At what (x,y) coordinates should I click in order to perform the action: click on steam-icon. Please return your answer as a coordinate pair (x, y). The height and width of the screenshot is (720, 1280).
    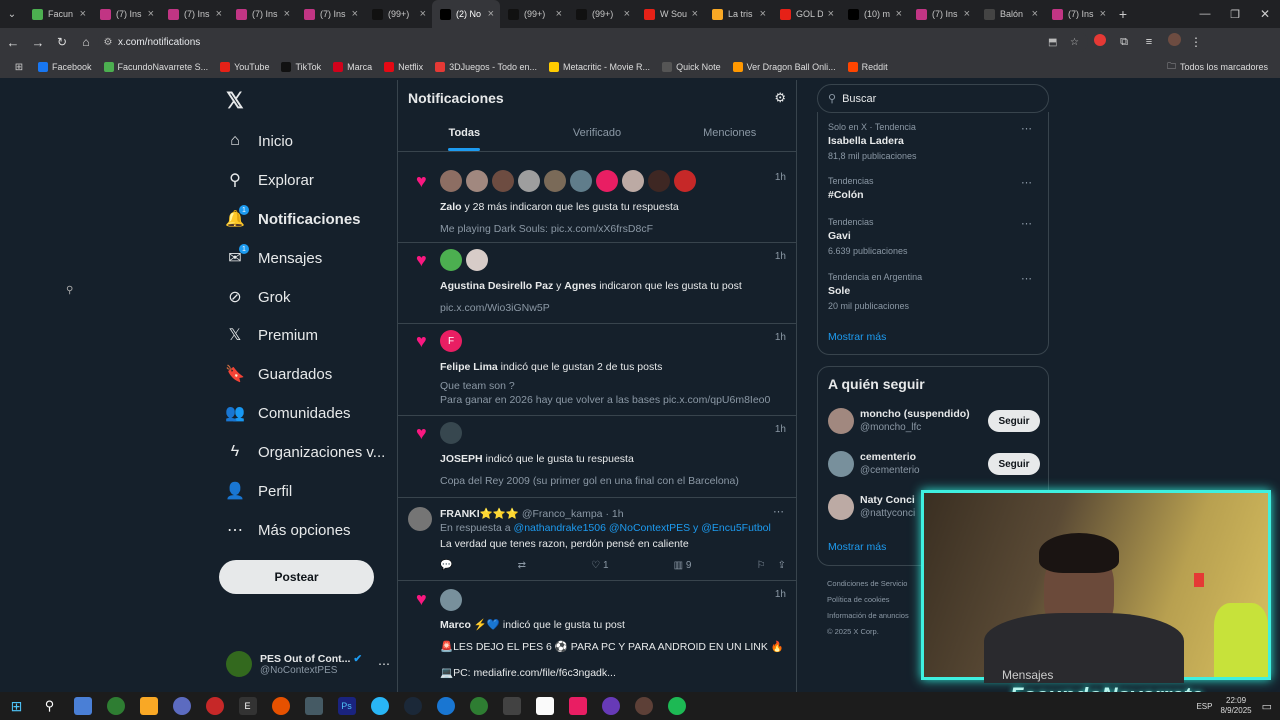
    Looking at the image, I should click on (412, 706).